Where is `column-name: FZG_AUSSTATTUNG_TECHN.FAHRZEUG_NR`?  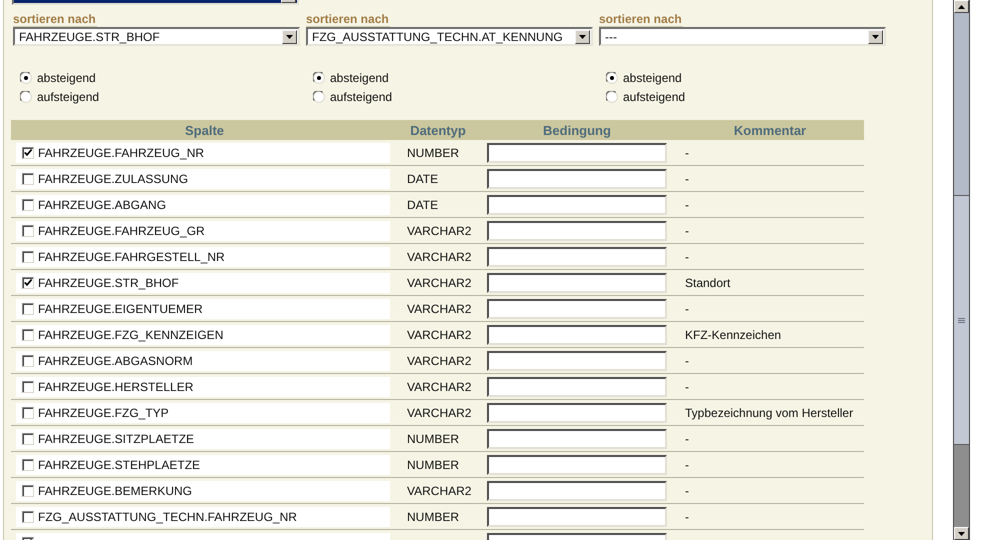 column-name: FZG_AUSSTATTUNG_TECHN.FAHRZEUG_NR is located at coordinates (167, 517).